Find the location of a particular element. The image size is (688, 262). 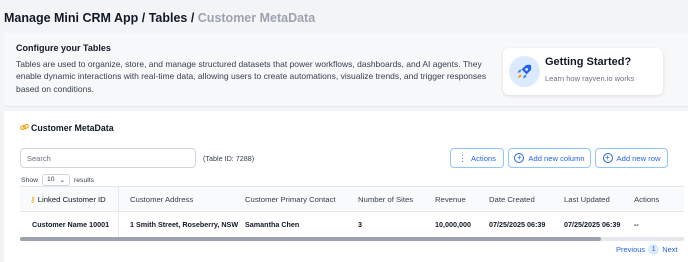

section-title: Customer MetaData is located at coordinates (67, 128).